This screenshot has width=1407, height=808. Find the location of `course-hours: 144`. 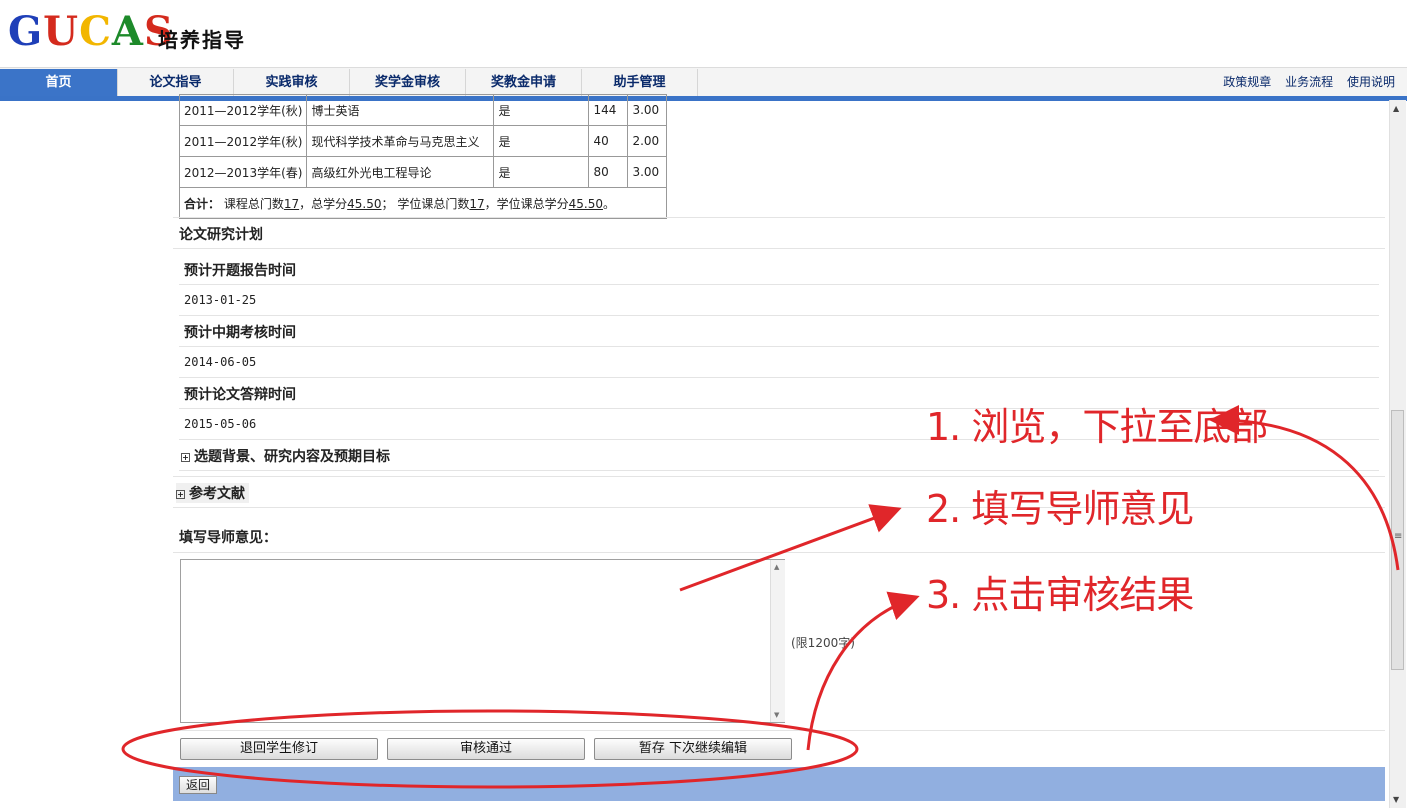

course-hours: 144 is located at coordinates (608, 110).